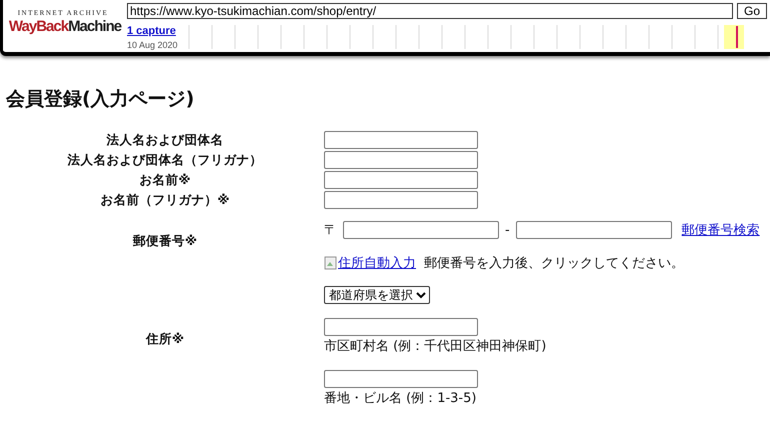 The height and width of the screenshot is (437, 770). I want to click on page-title: 会員登録(入力ページ), so click(101, 99).